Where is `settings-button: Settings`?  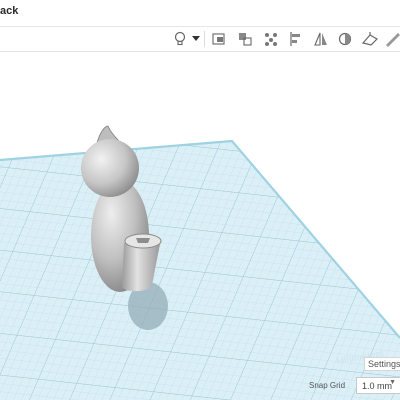 settings-button: Settings is located at coordinates (382, 364).